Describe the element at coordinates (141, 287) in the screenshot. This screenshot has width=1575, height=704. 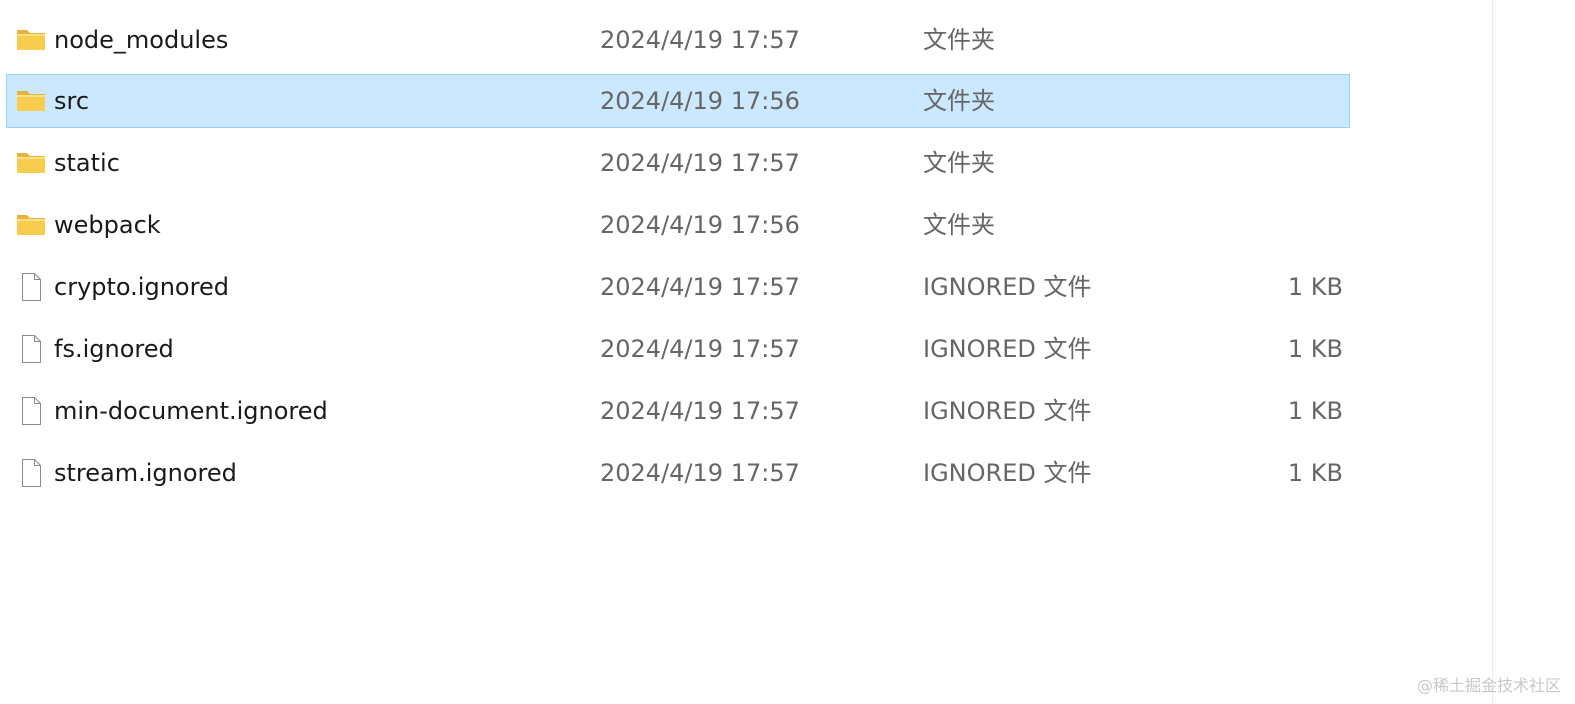
I see `file-name: crypto.ignored` at that location.